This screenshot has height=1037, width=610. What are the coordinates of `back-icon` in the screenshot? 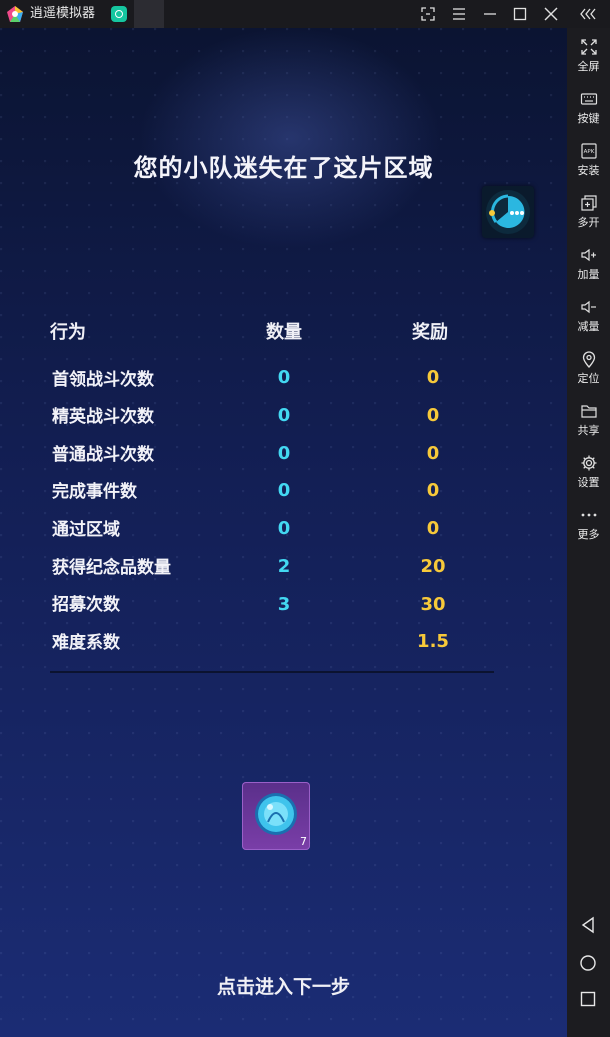 It's located at (588, 925).